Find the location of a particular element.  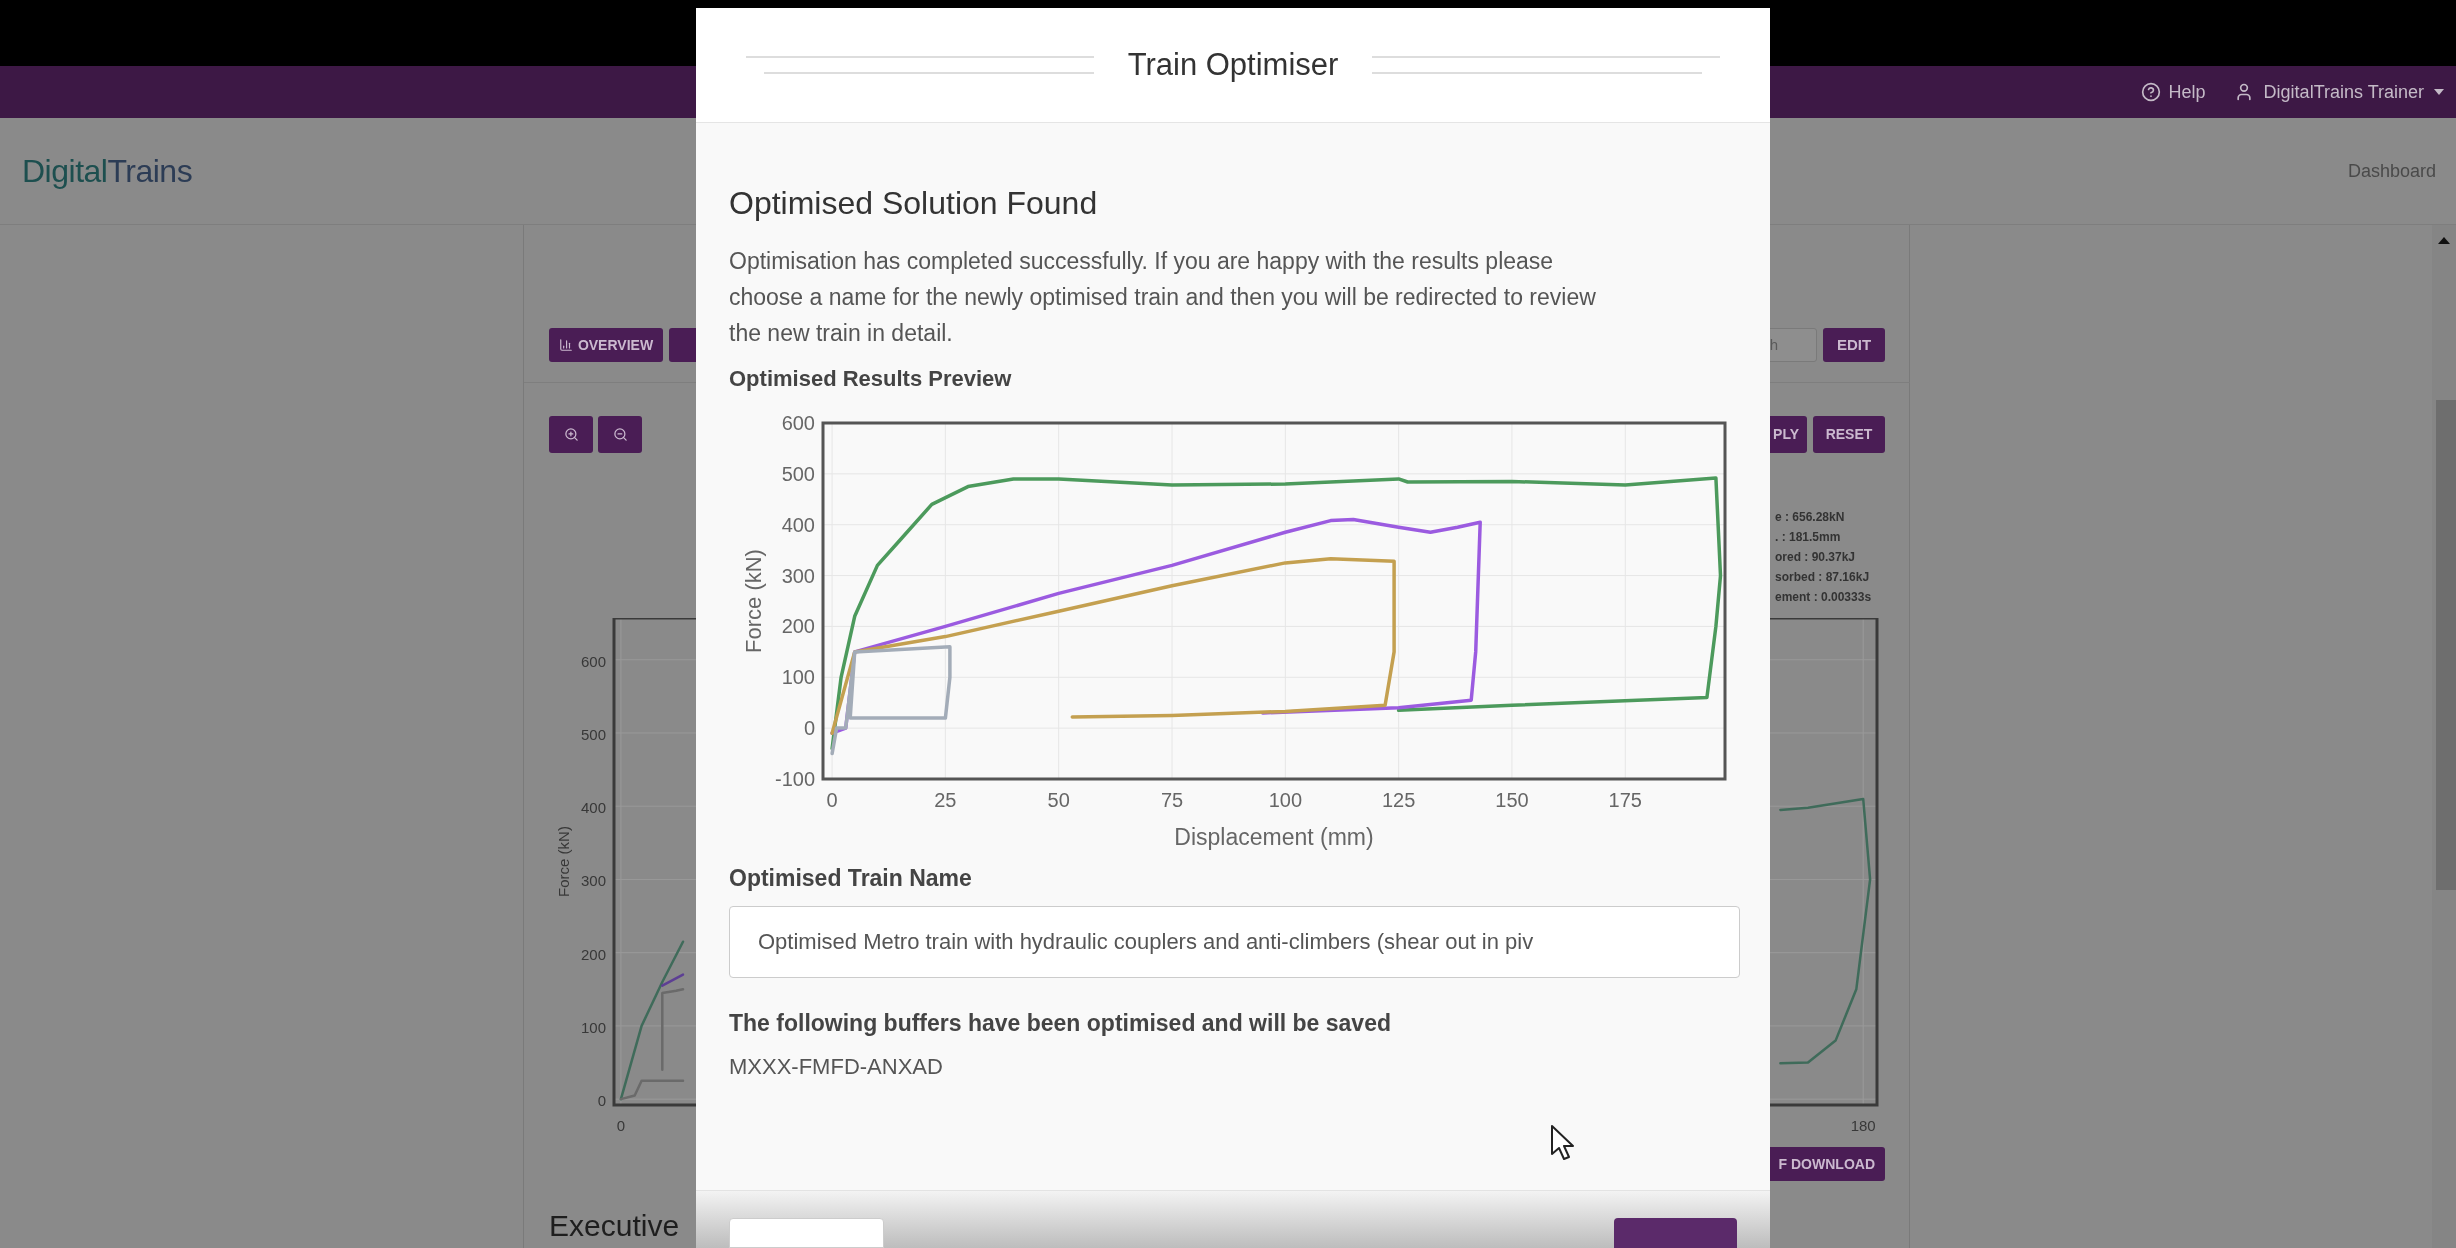

reset-button: RESET is located at coordinates (1849, 434).